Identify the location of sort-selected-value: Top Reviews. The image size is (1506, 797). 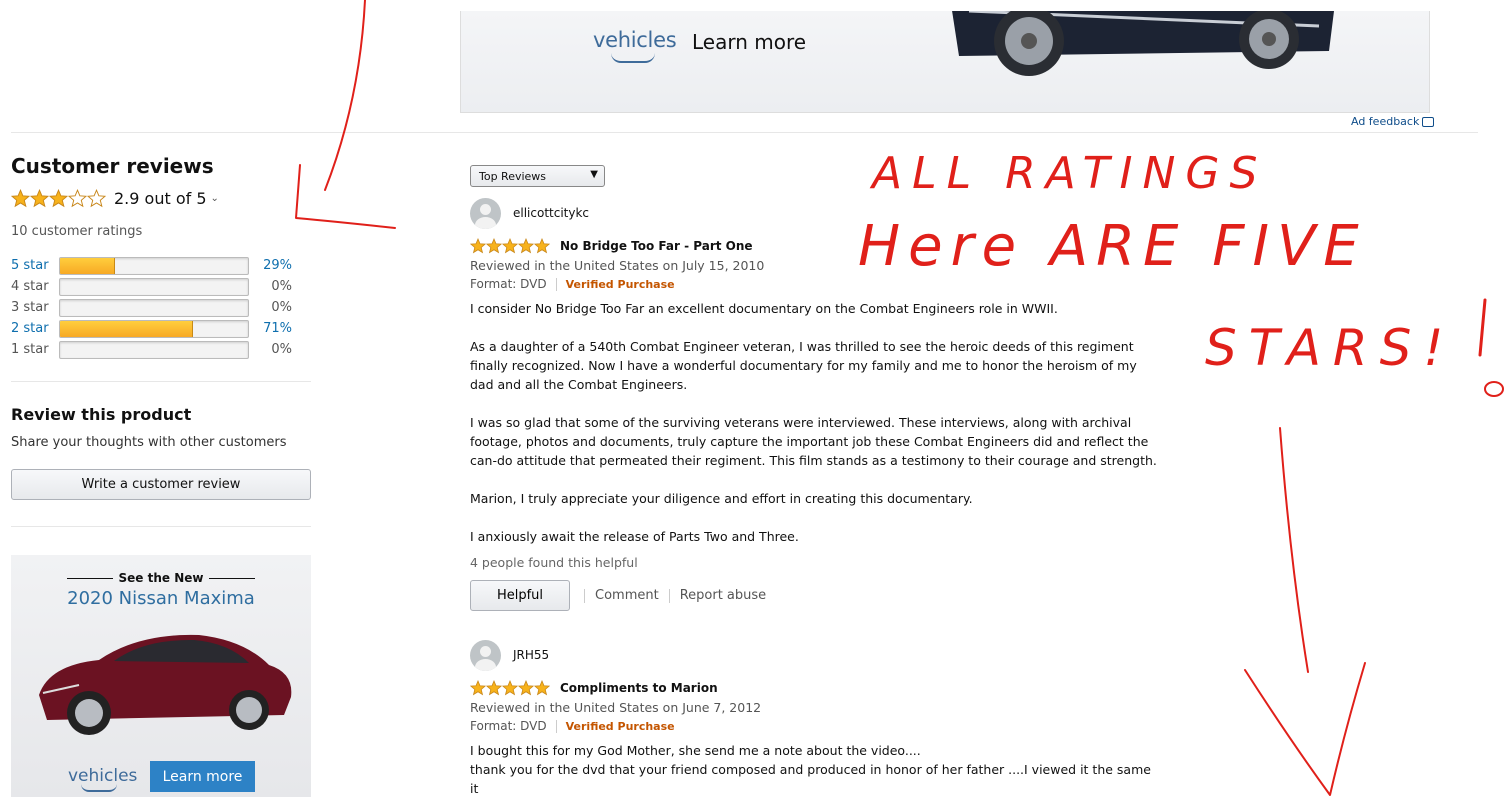
(513, 176).